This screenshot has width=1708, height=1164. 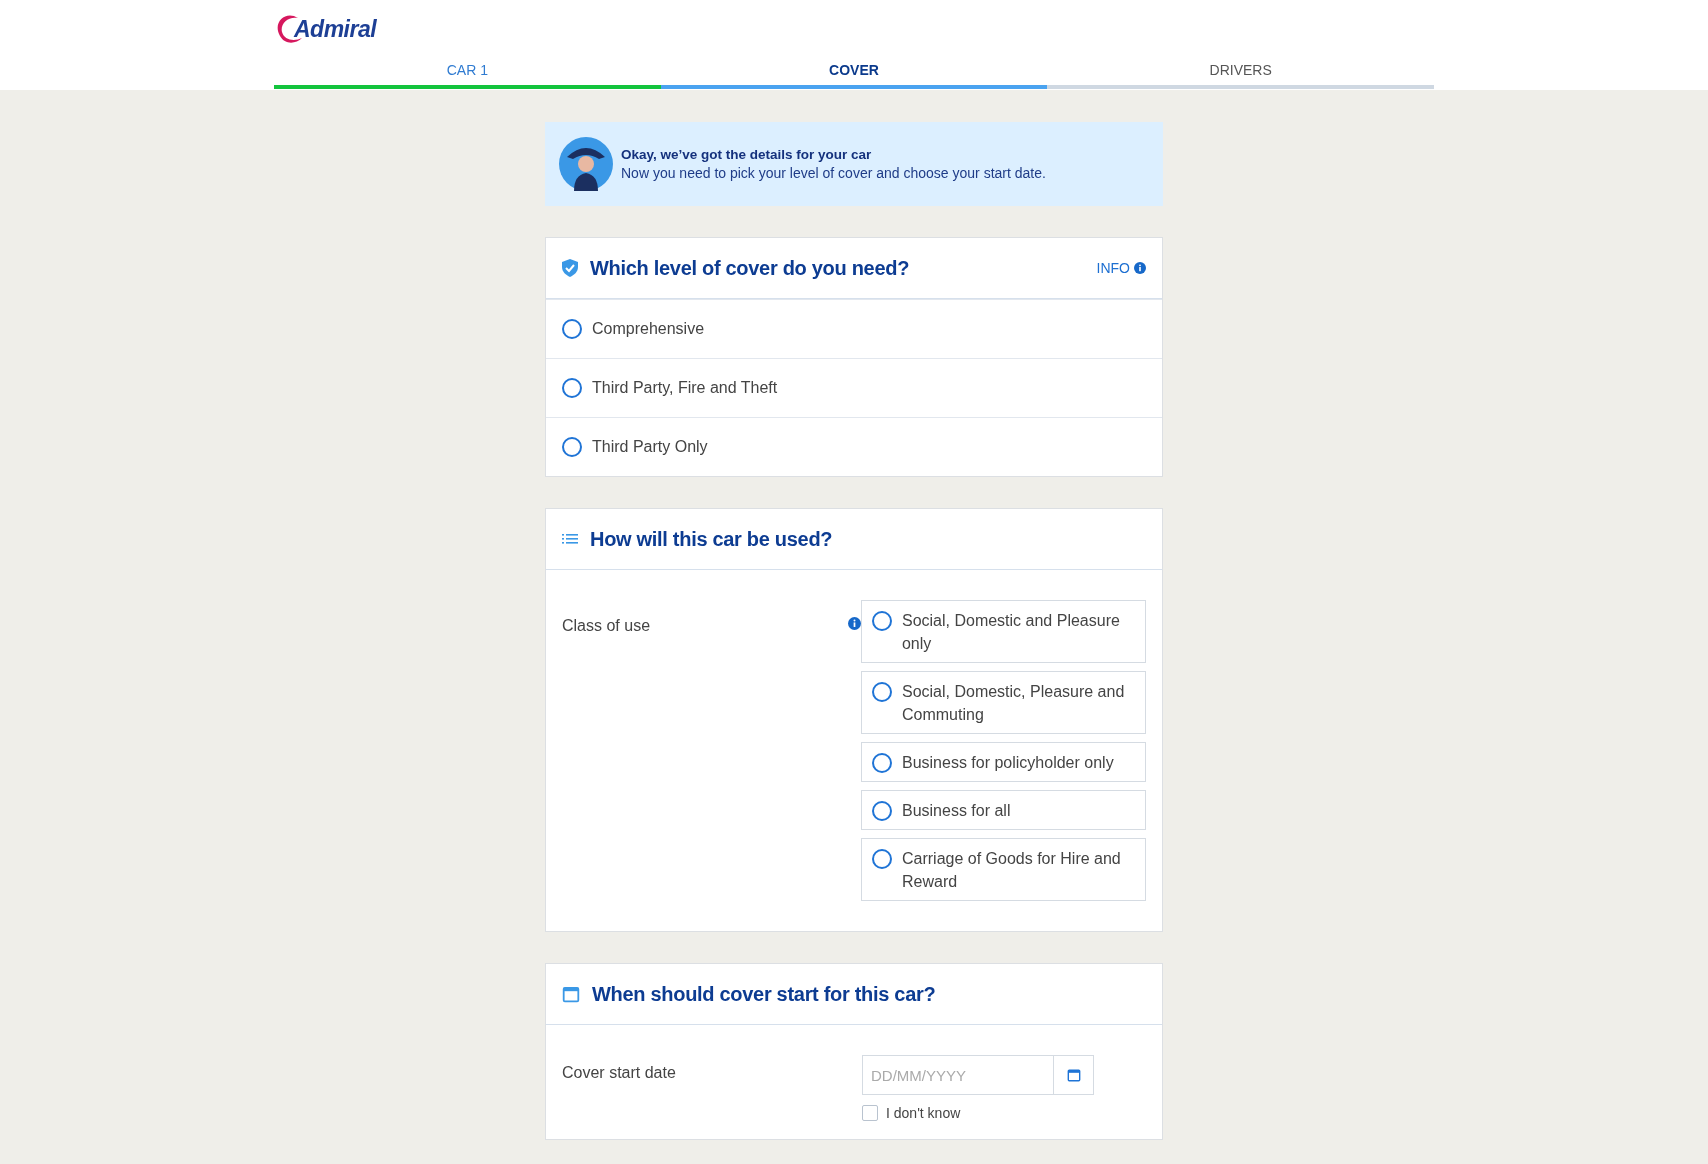 What do you see at coordinates (750, 268) in the screenshot?
I see `section-title: Which level of cover do you need?` at bounding box center [750, 268].